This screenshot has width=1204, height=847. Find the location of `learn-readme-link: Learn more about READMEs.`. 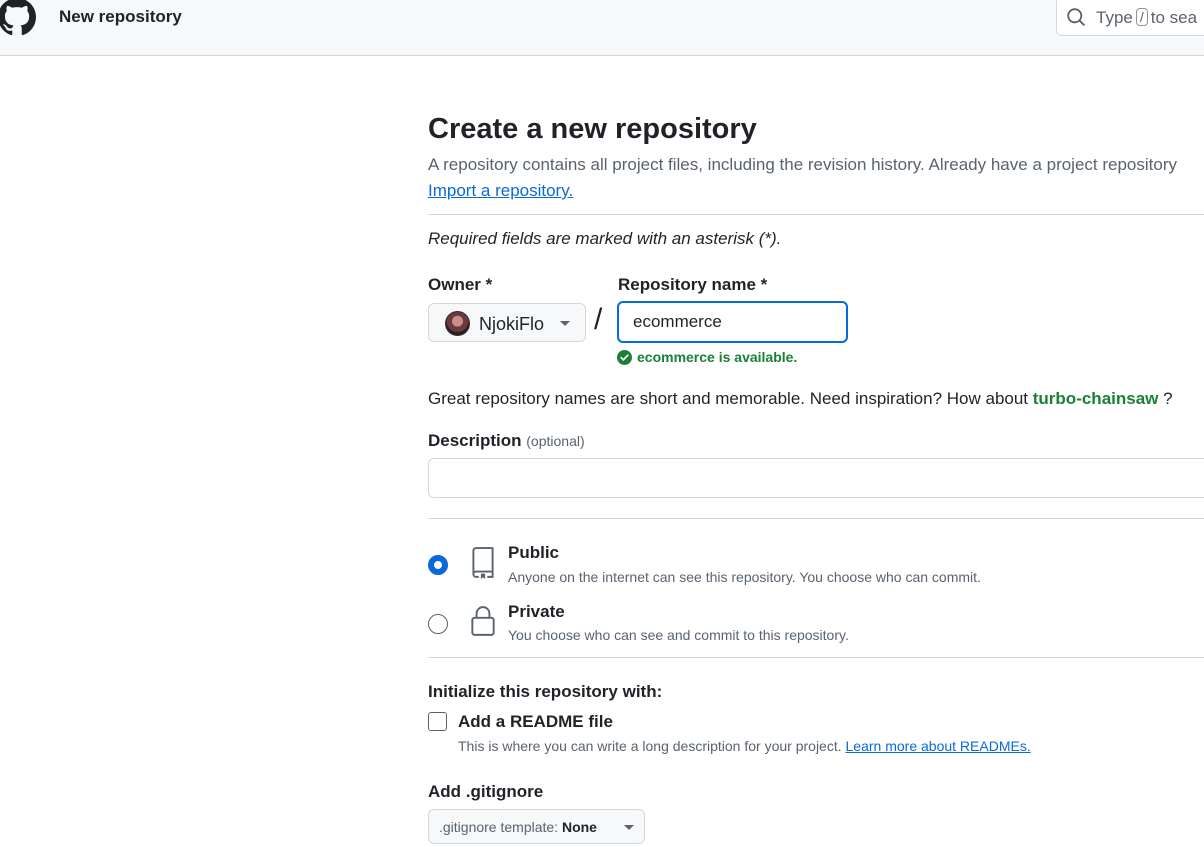

learn-readme-link: Learn more about READMEs. is located at coordinates (938, 746).